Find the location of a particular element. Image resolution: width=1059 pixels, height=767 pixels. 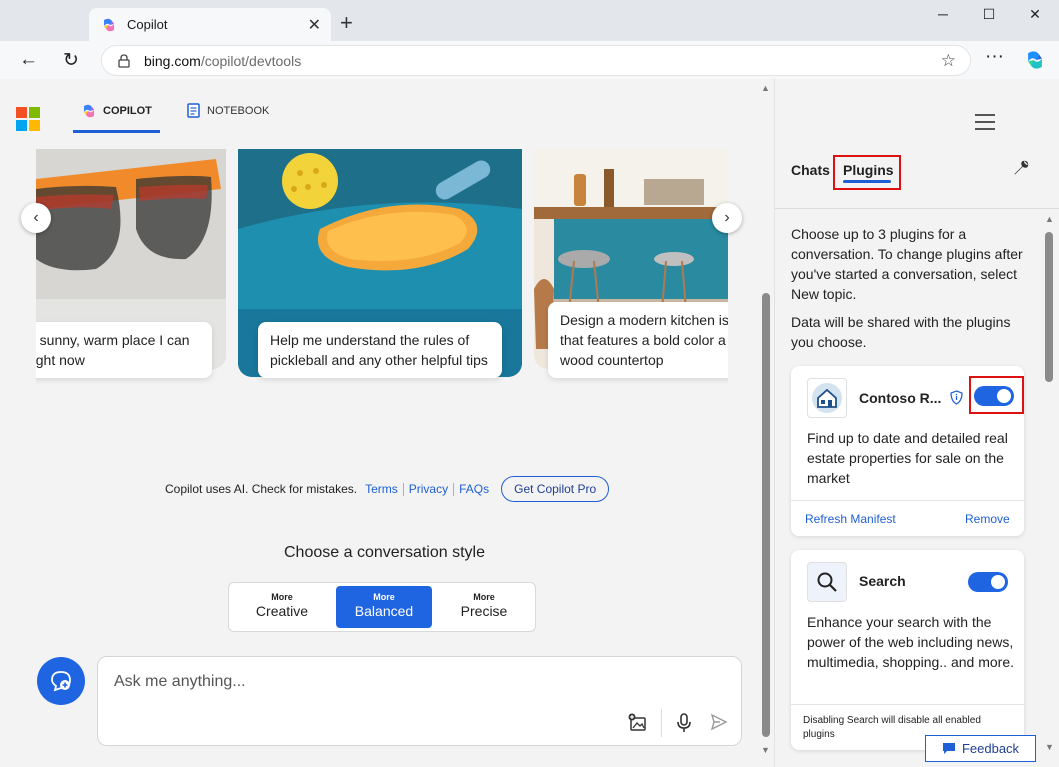

new-chat-icon is located at coordinates (61, 681).